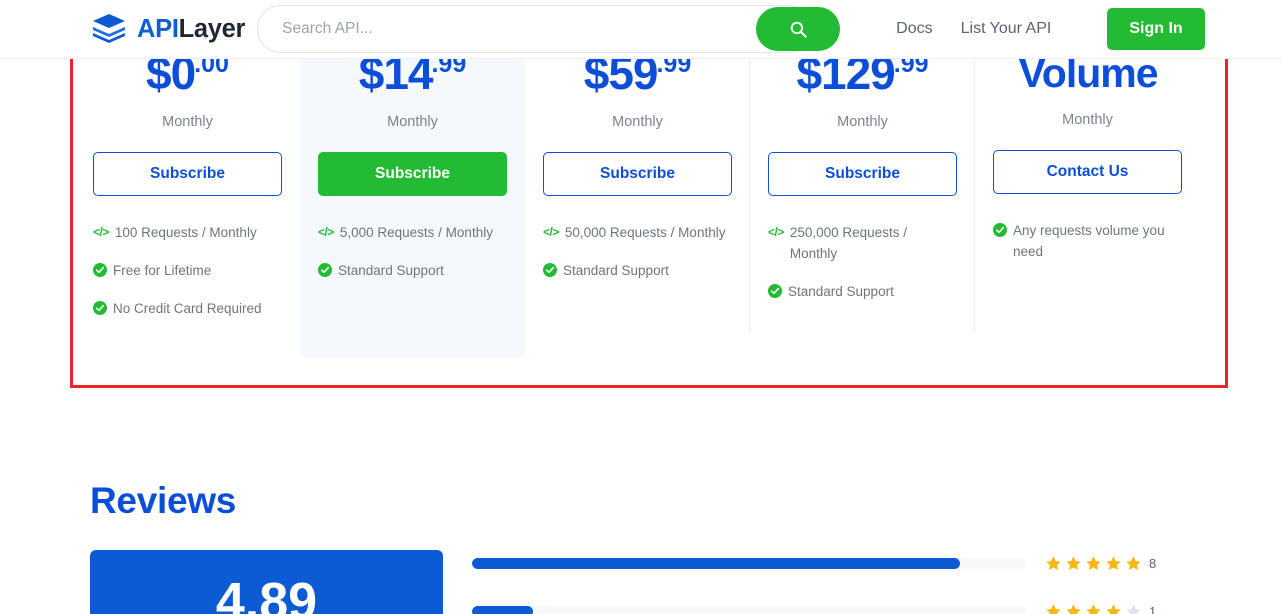 The width and height of the screenshot is (1282, 614). Describe the element at coordinates (266, 593) in the screenshot. I see `review-score-value: 4.89` at that location.